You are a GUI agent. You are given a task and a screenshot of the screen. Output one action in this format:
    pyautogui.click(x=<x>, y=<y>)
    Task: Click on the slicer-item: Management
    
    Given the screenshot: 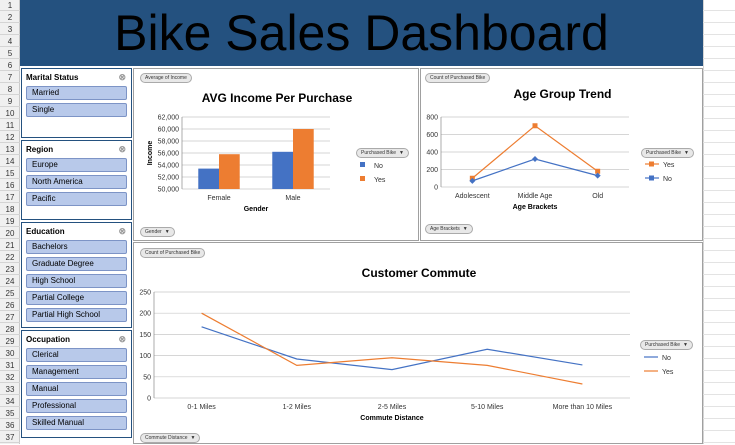 What is the action you would take?
    pyautogui.click(x=76, y=372)
    